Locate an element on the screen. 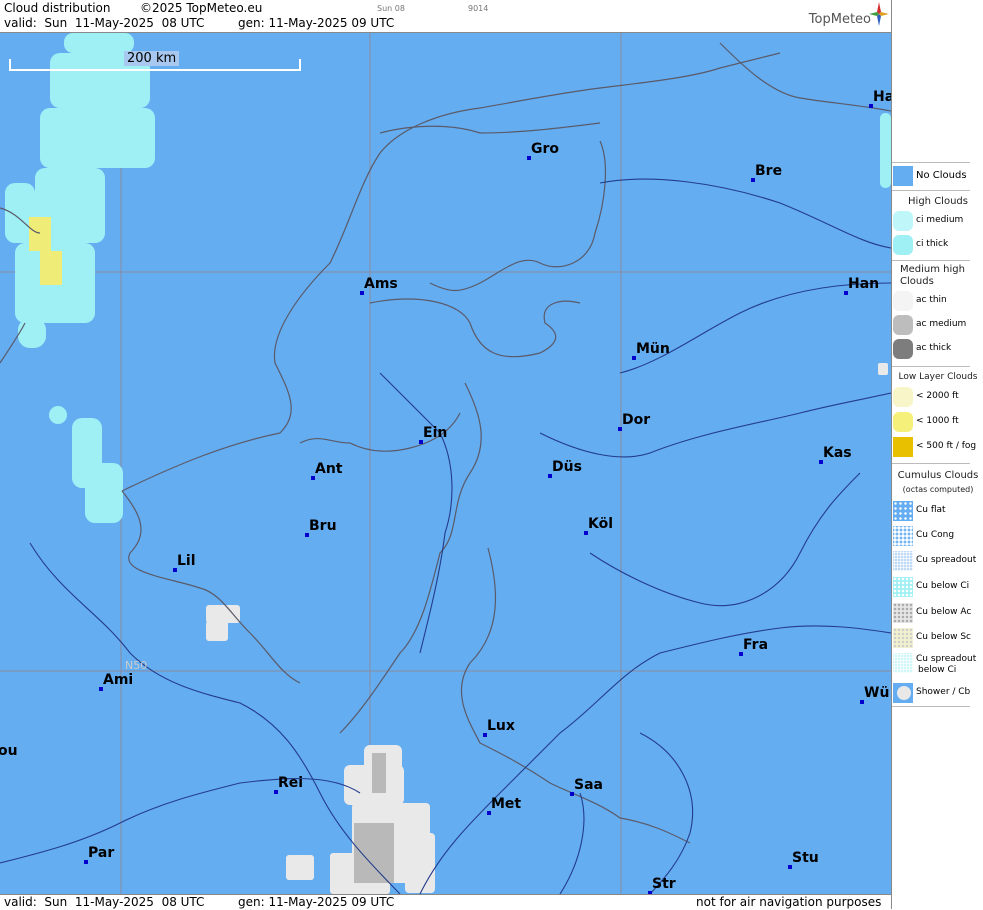 The image size is (983, 910). legend-cu-below-ci: Cu below Ci is located at coordinates (937, 588).